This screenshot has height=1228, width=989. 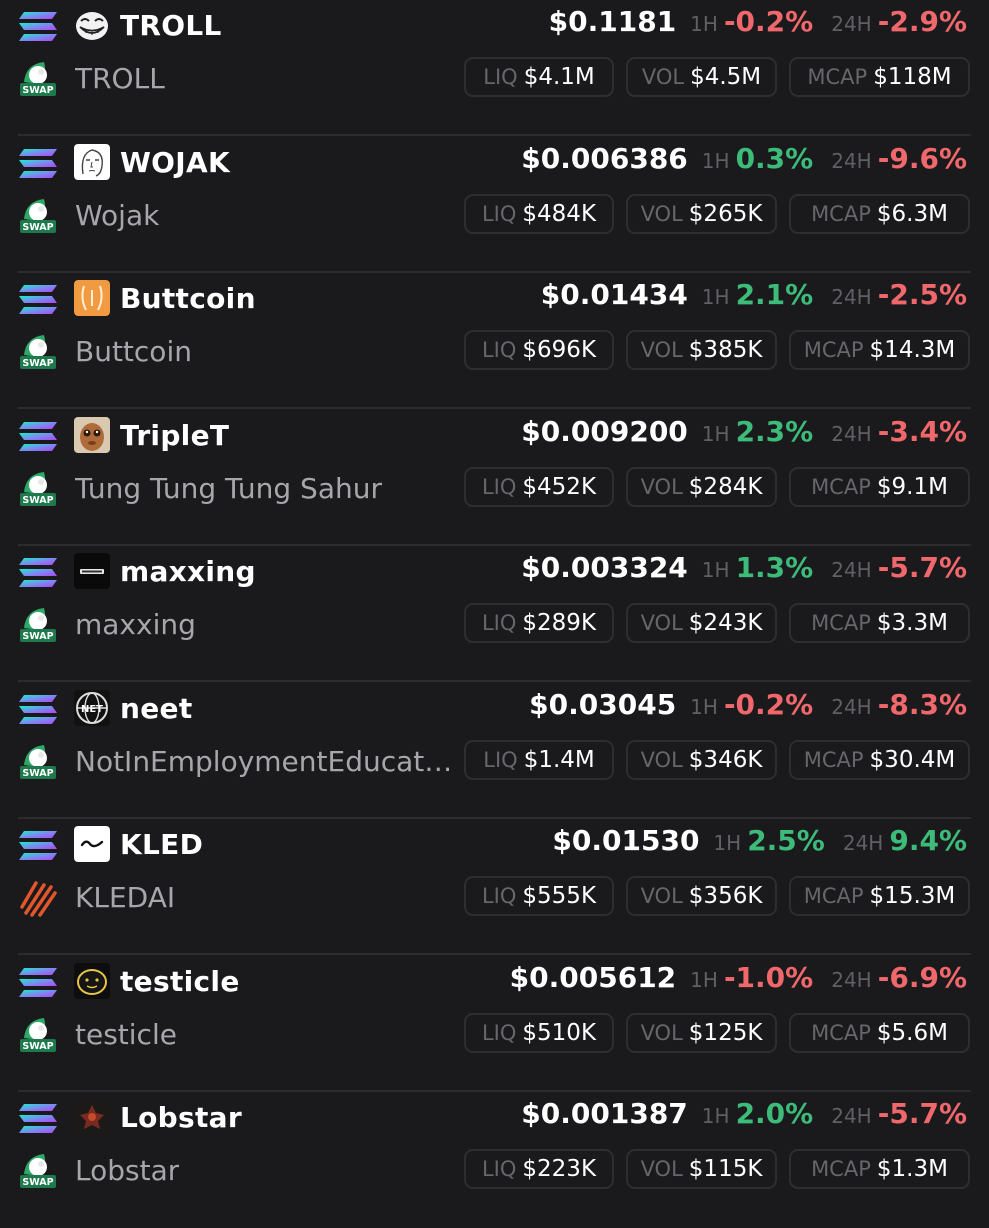 I want to click on token-name: Wojak, so click(x=117, y=215).